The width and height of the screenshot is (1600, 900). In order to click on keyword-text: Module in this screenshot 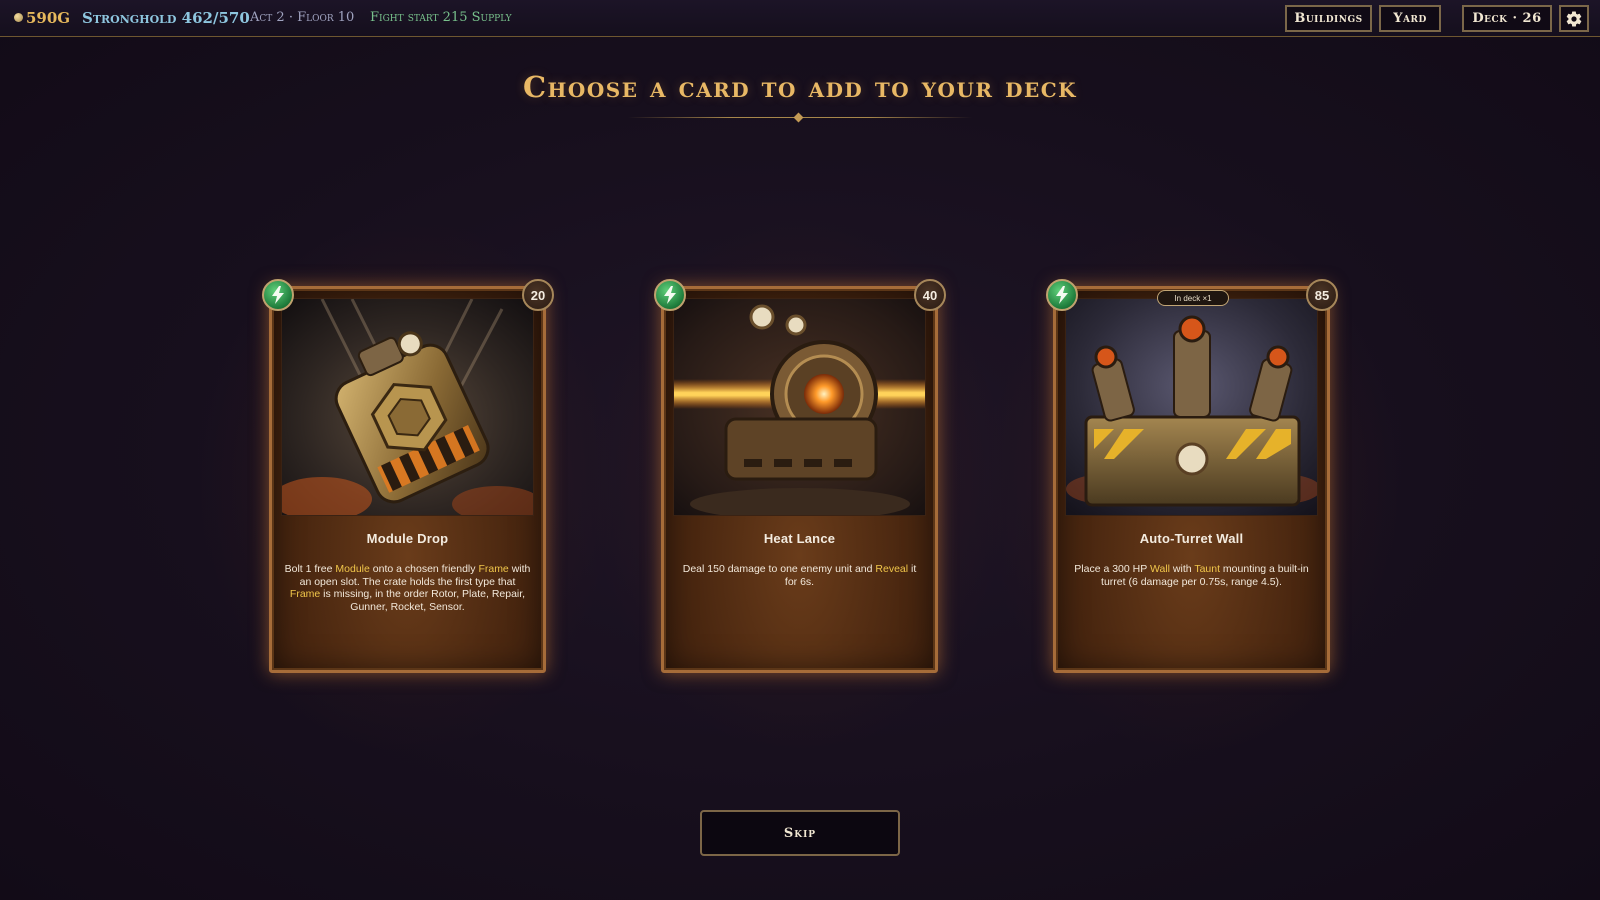, I will do `click(352, 569)`.